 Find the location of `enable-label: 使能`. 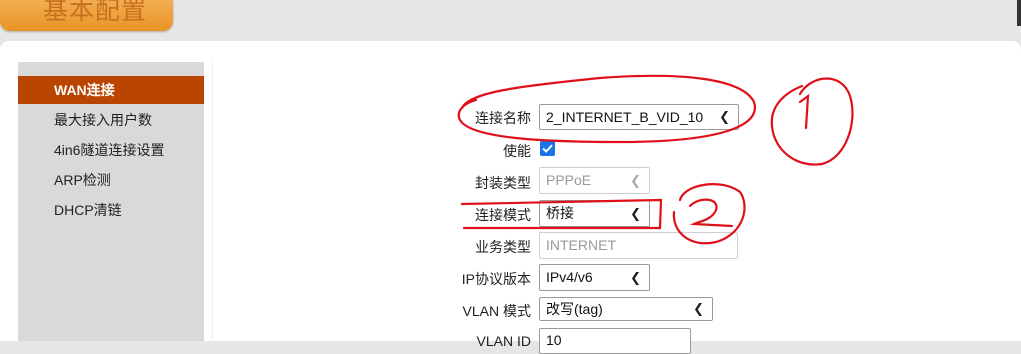

enable-label: 使能 is located at coordinates (517, 151).